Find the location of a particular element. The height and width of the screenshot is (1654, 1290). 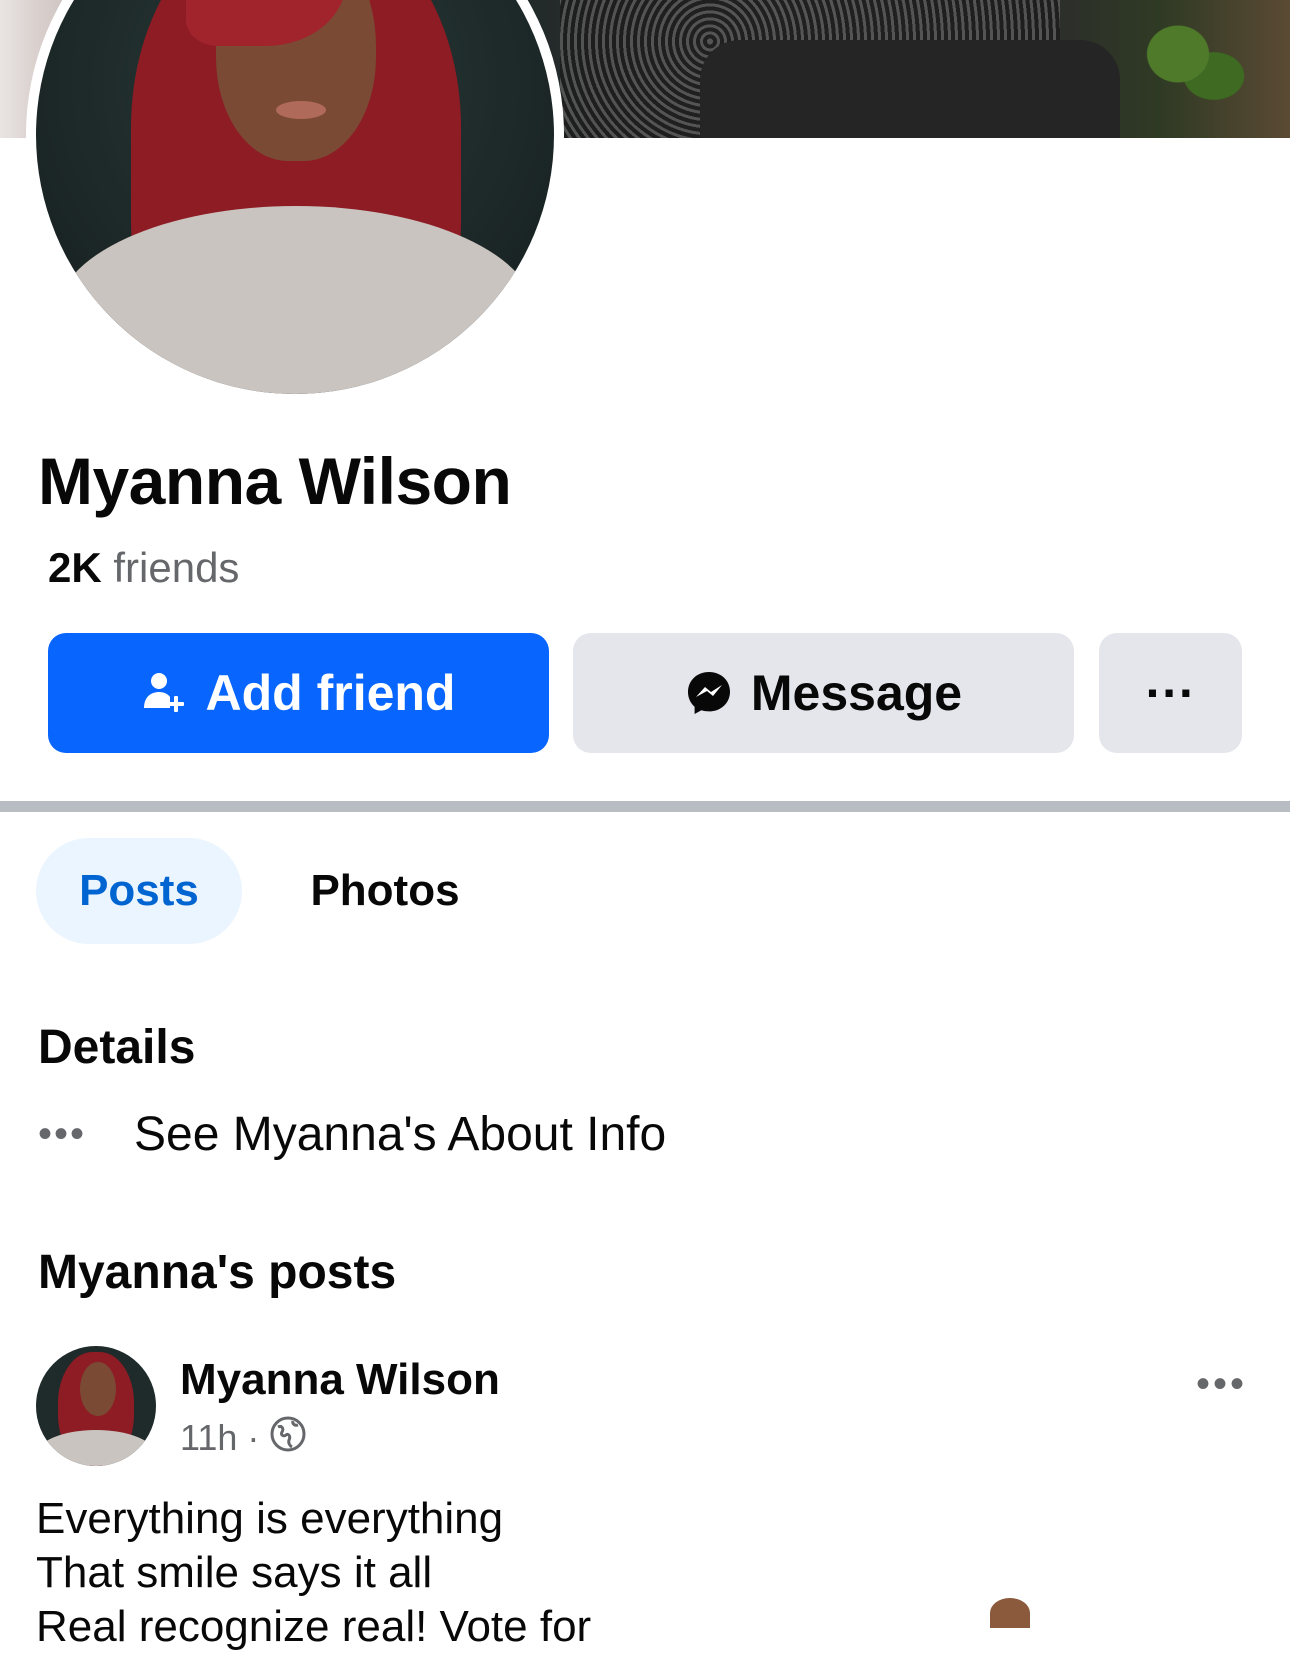

cover-photo-plant is located at coordinates (1190, 65).